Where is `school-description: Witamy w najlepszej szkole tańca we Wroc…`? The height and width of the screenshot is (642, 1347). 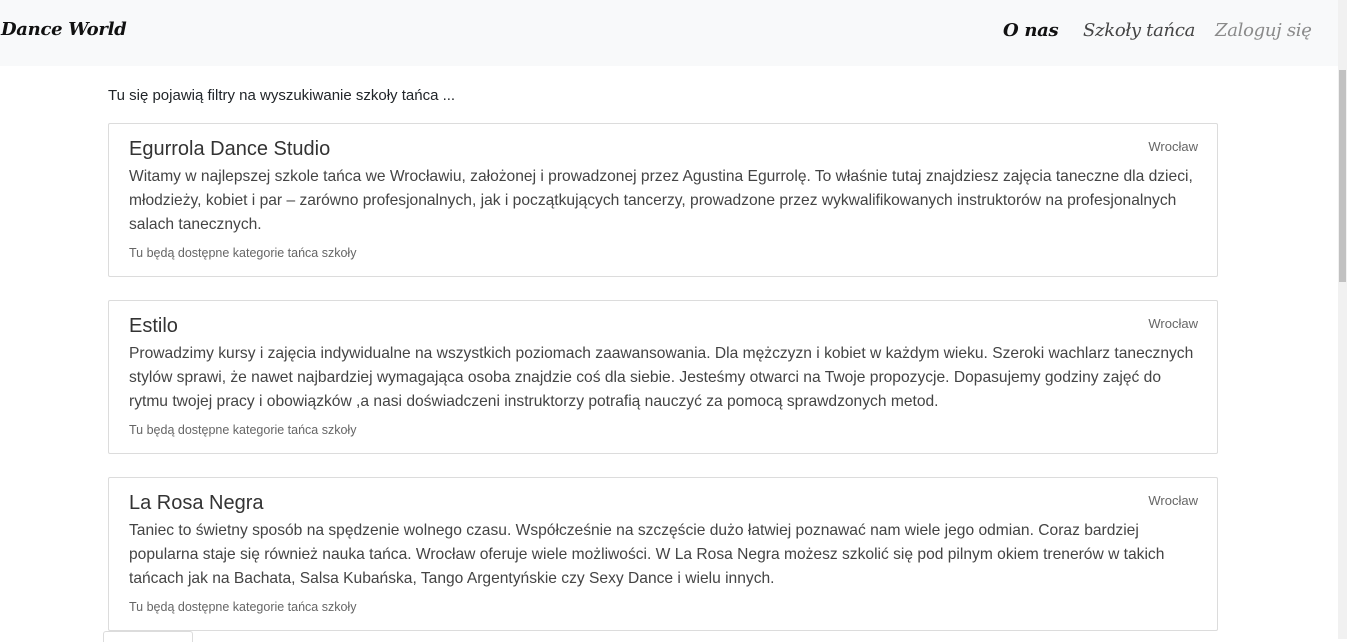
school-description: Witamy w najlepszej szkole tańca we Wroc… is located at coordinates (661, 200).